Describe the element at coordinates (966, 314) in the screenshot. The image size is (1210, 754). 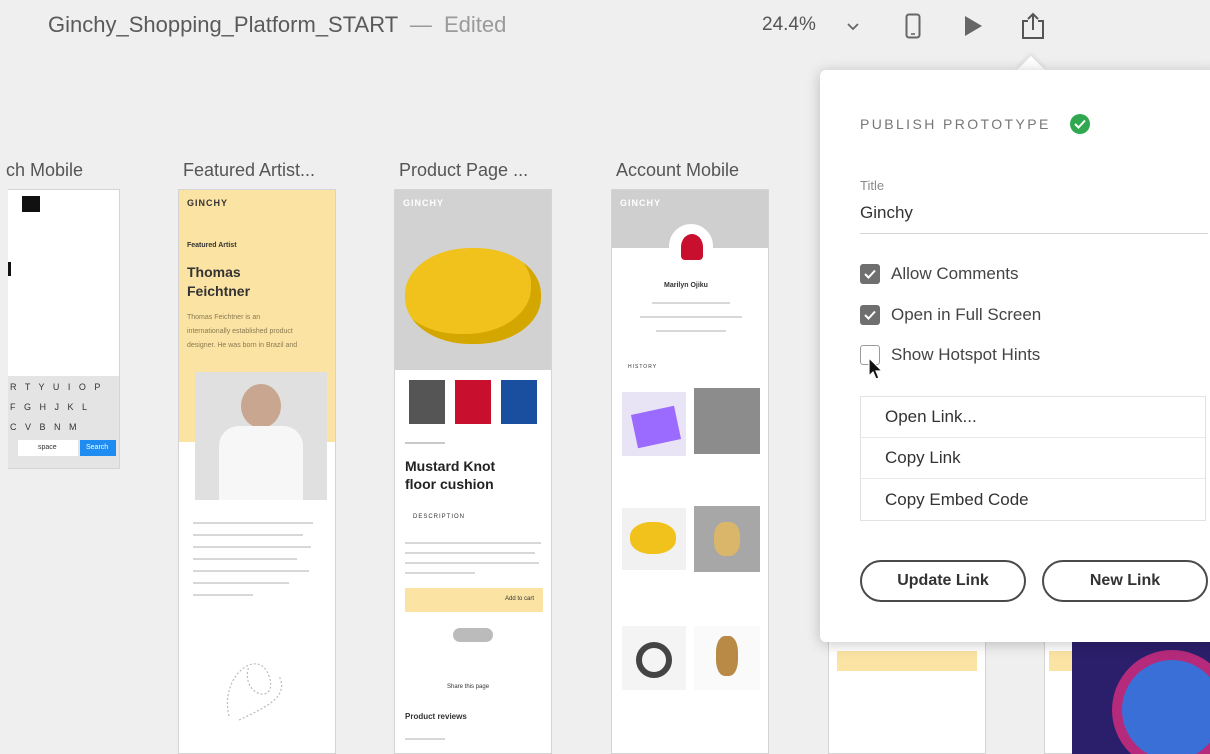
I see `open-full-screen-label: Open in Full Screen` at that location.